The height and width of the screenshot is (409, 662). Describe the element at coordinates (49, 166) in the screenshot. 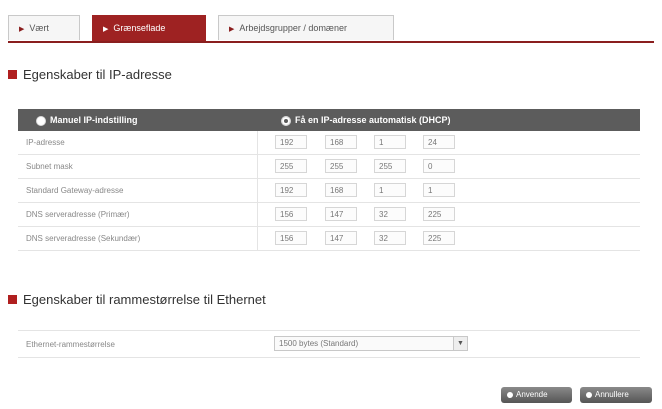

I see `subnet-mask-label: Subnet mask` at that location.